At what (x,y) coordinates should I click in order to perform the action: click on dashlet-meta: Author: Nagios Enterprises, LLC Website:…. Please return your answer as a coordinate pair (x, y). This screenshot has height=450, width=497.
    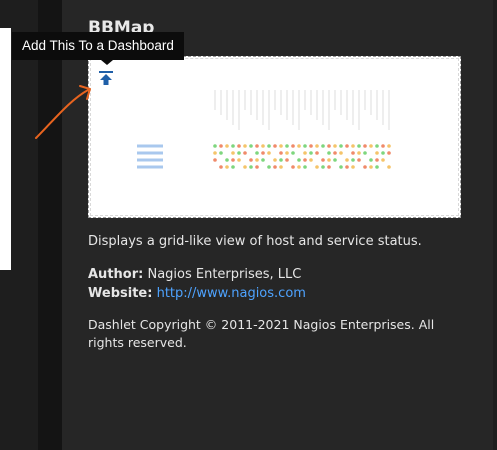
    Looking at the image, I should click on (285, 284).